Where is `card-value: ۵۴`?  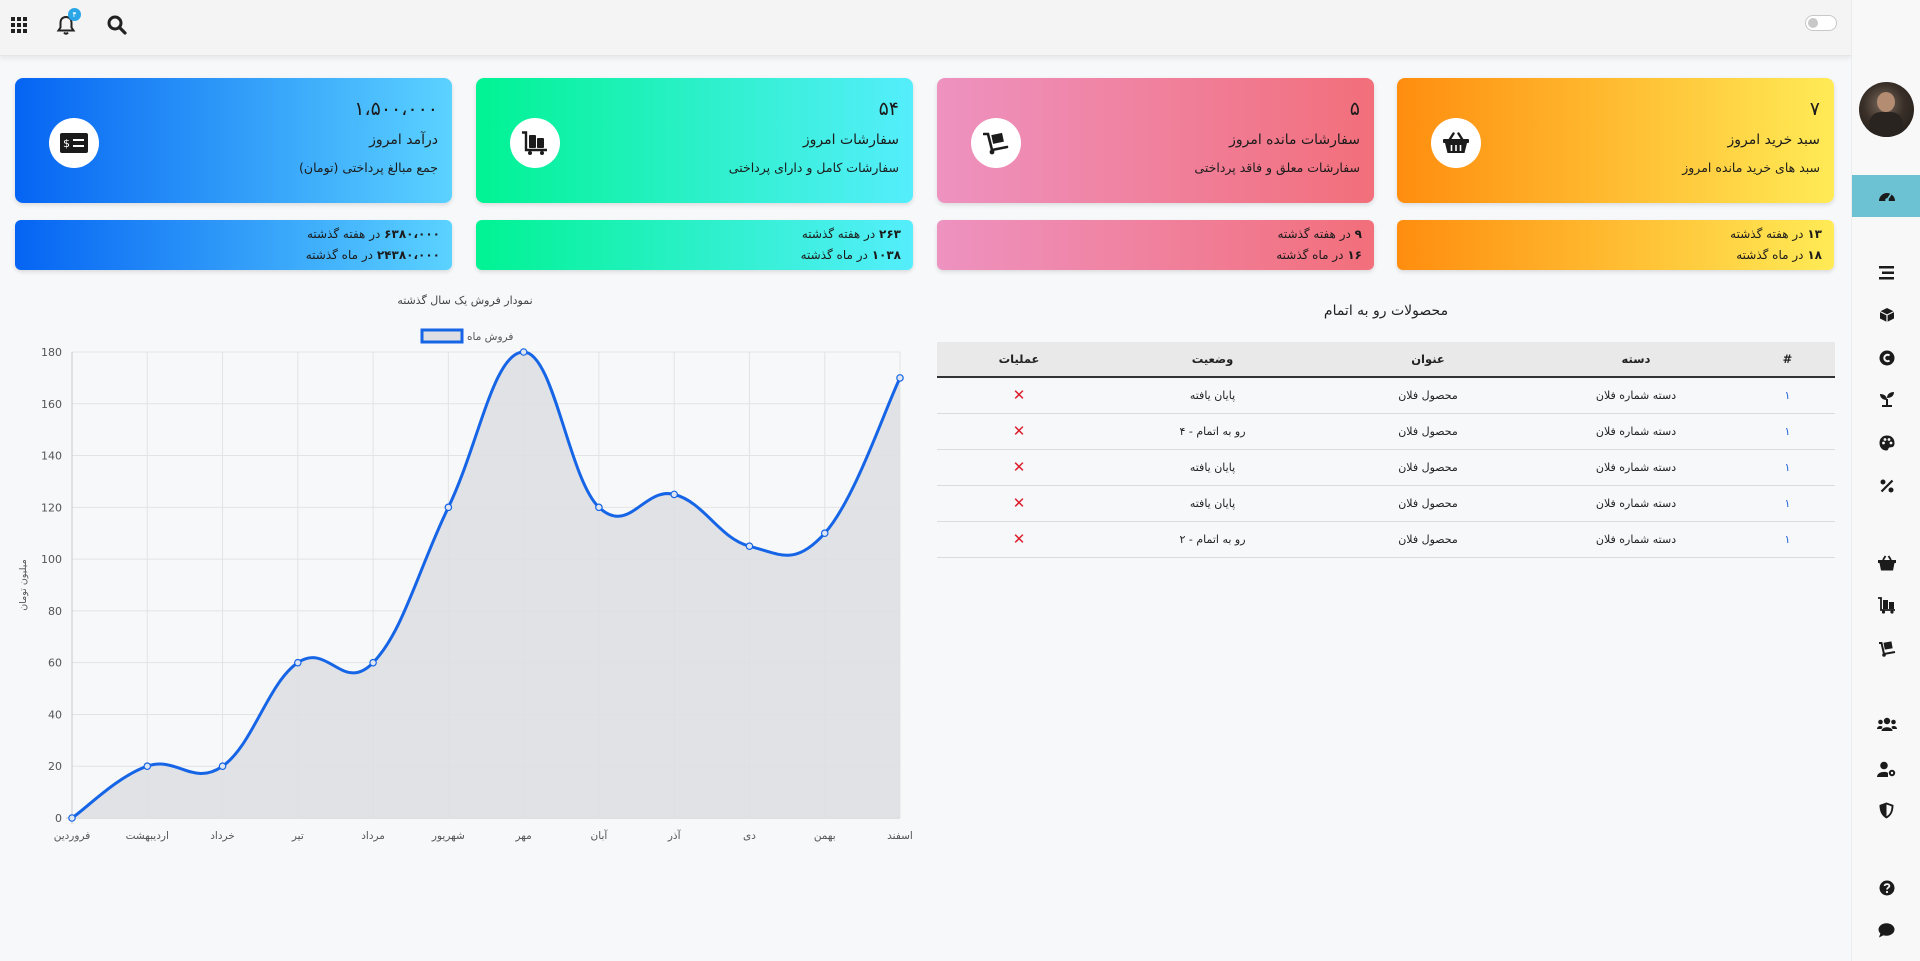 card-value: ۵۴ is located at coordinates (888, 109).